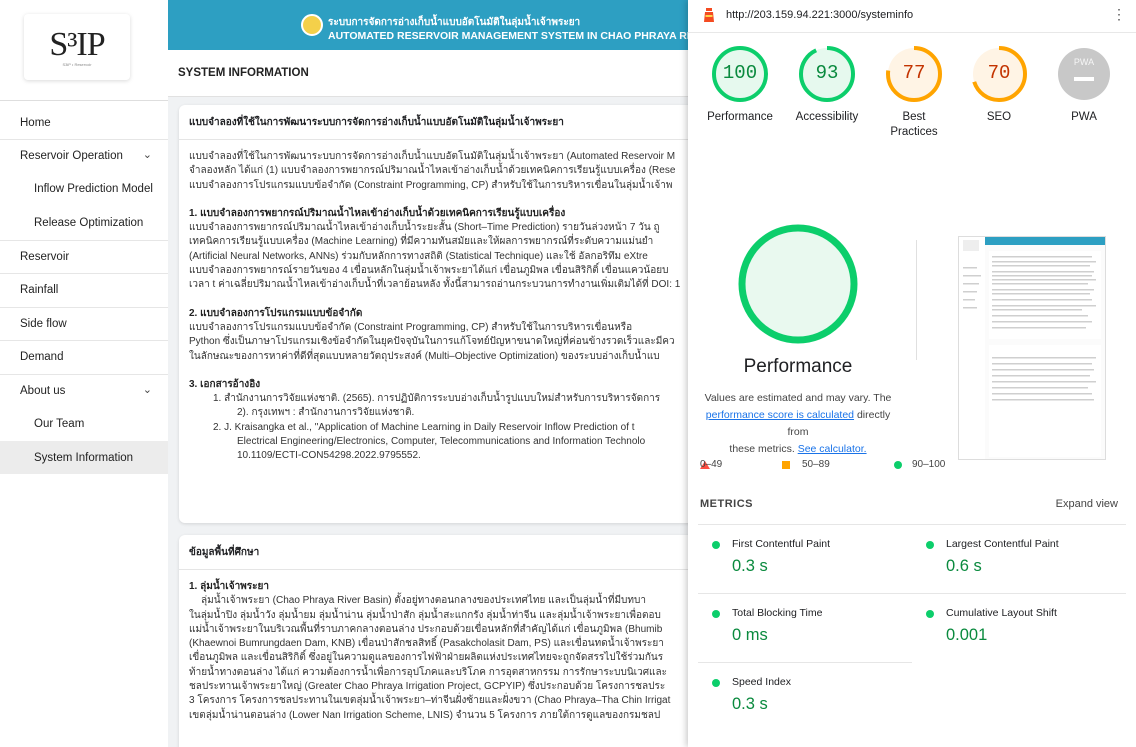 The height and width of the screenshot is (747, 1136). Describe the element at coordinates (750, 635) in the screenshot. I see `metric-value: 0 ms` at that location.